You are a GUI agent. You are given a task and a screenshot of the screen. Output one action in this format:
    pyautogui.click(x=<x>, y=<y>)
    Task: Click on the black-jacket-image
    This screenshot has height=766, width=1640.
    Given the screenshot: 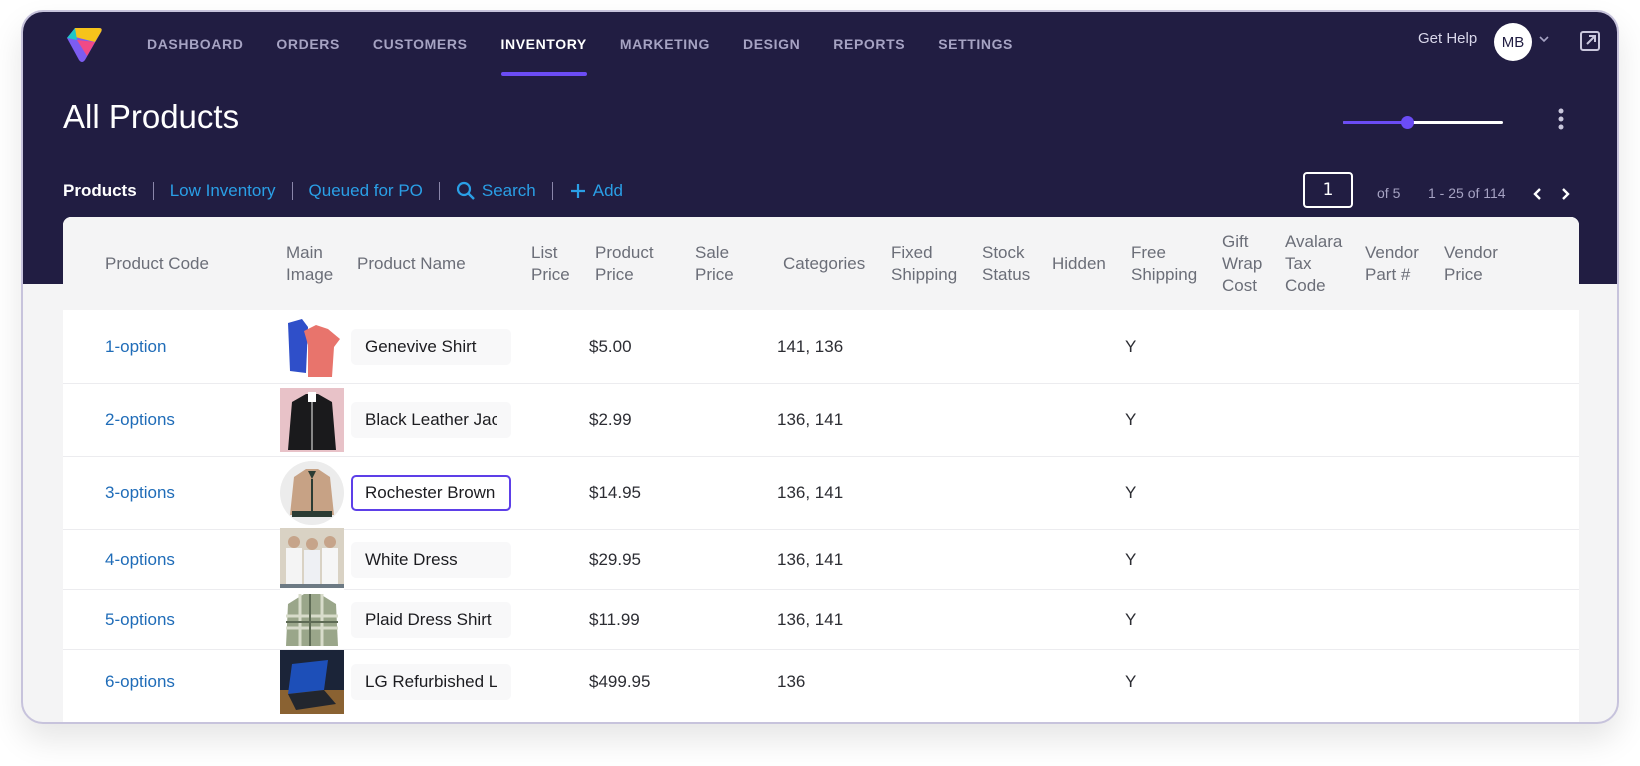 What is the action you would take?
    pyautogui.click(x=312, y=420)
    